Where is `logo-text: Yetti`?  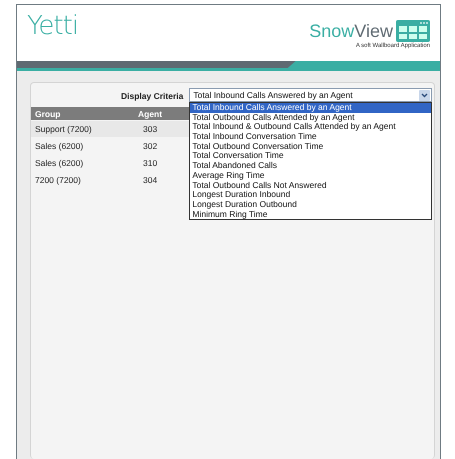
logo-text: Yetti is located at coordinates (52, 26).